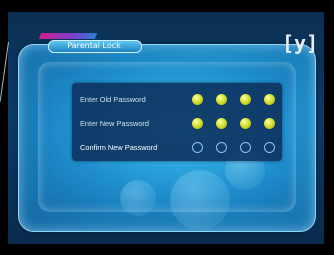 This screenshot has height=255, width=334. I want to click on new-password-label: Enter New Password, so click(115, 123).